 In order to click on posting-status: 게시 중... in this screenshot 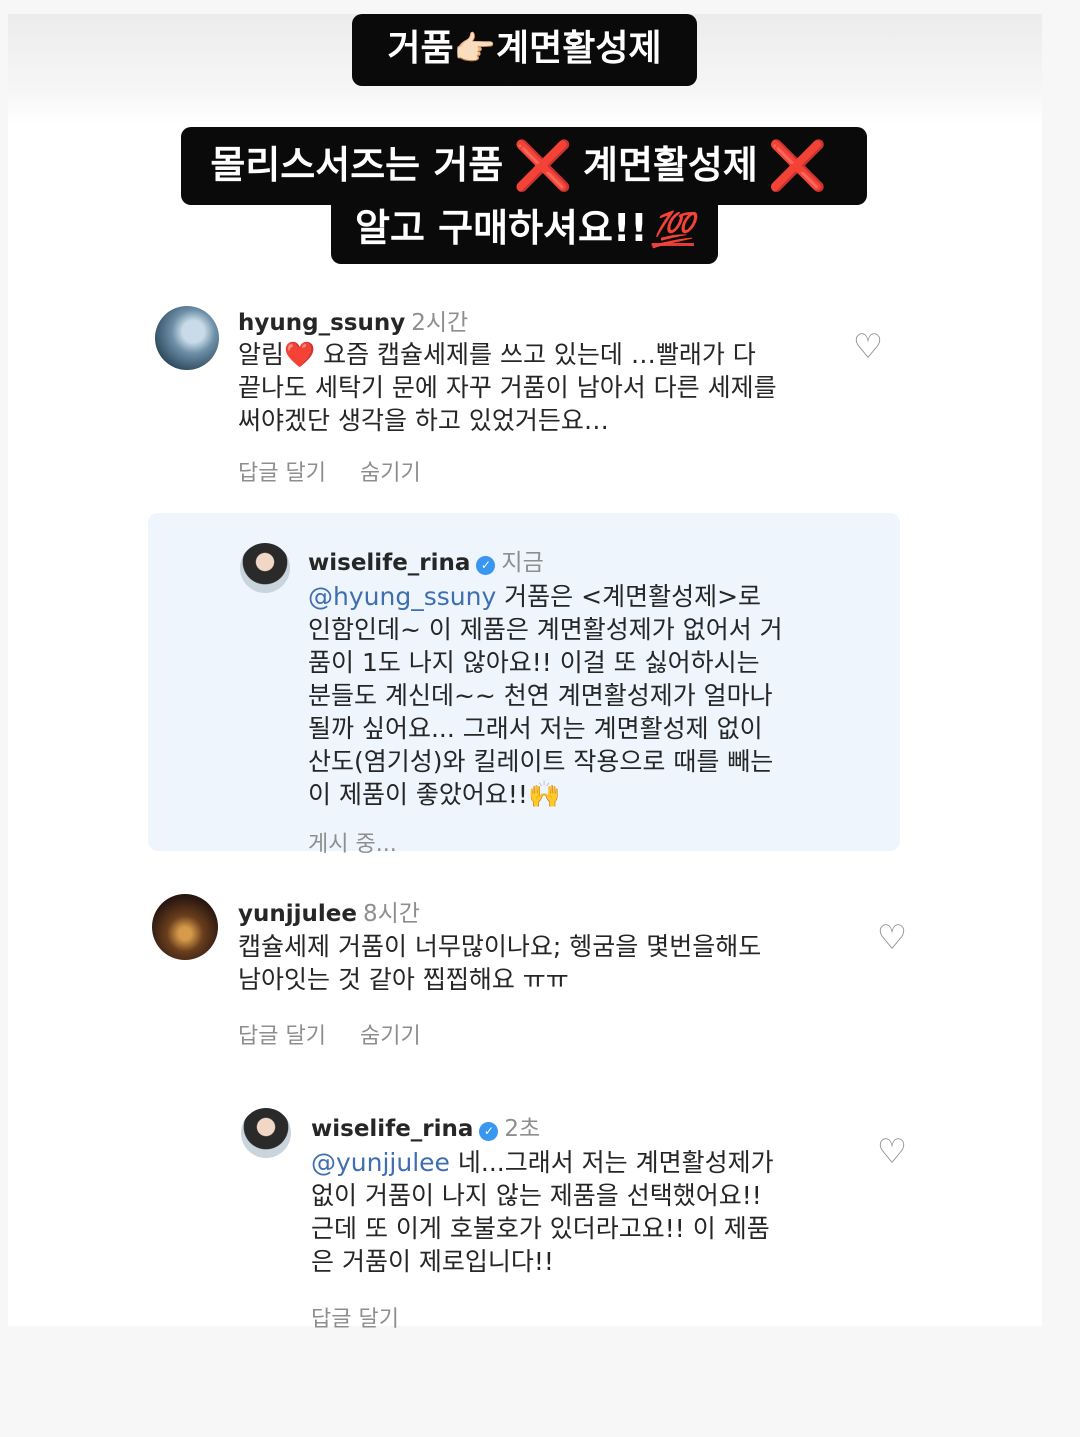, I will do `click(352, 844)`.